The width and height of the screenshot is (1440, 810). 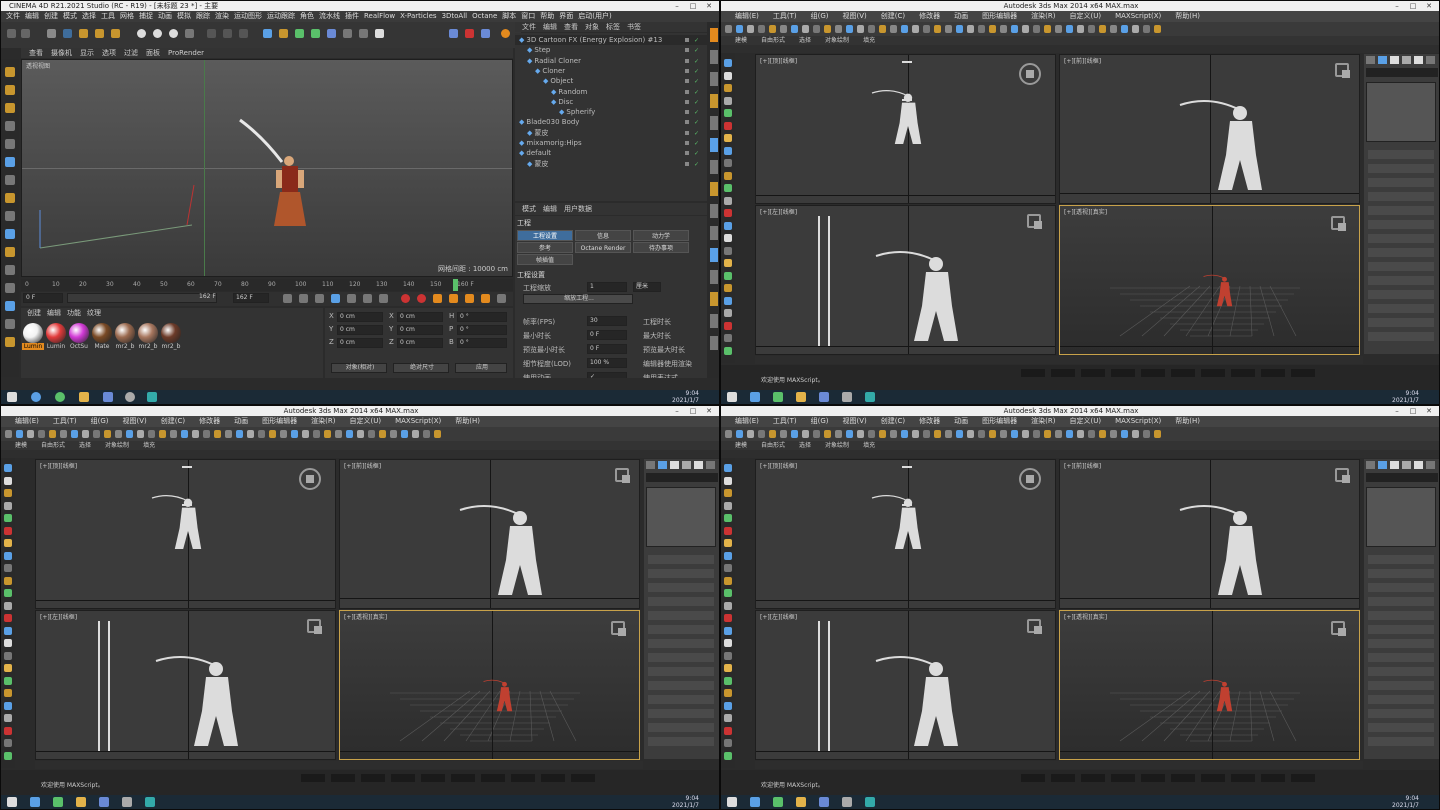 What do you see at coordinates (100, 421) in the screenshot?
I see `max-menu-item: 组(G)` at bounding box center [100, 421].